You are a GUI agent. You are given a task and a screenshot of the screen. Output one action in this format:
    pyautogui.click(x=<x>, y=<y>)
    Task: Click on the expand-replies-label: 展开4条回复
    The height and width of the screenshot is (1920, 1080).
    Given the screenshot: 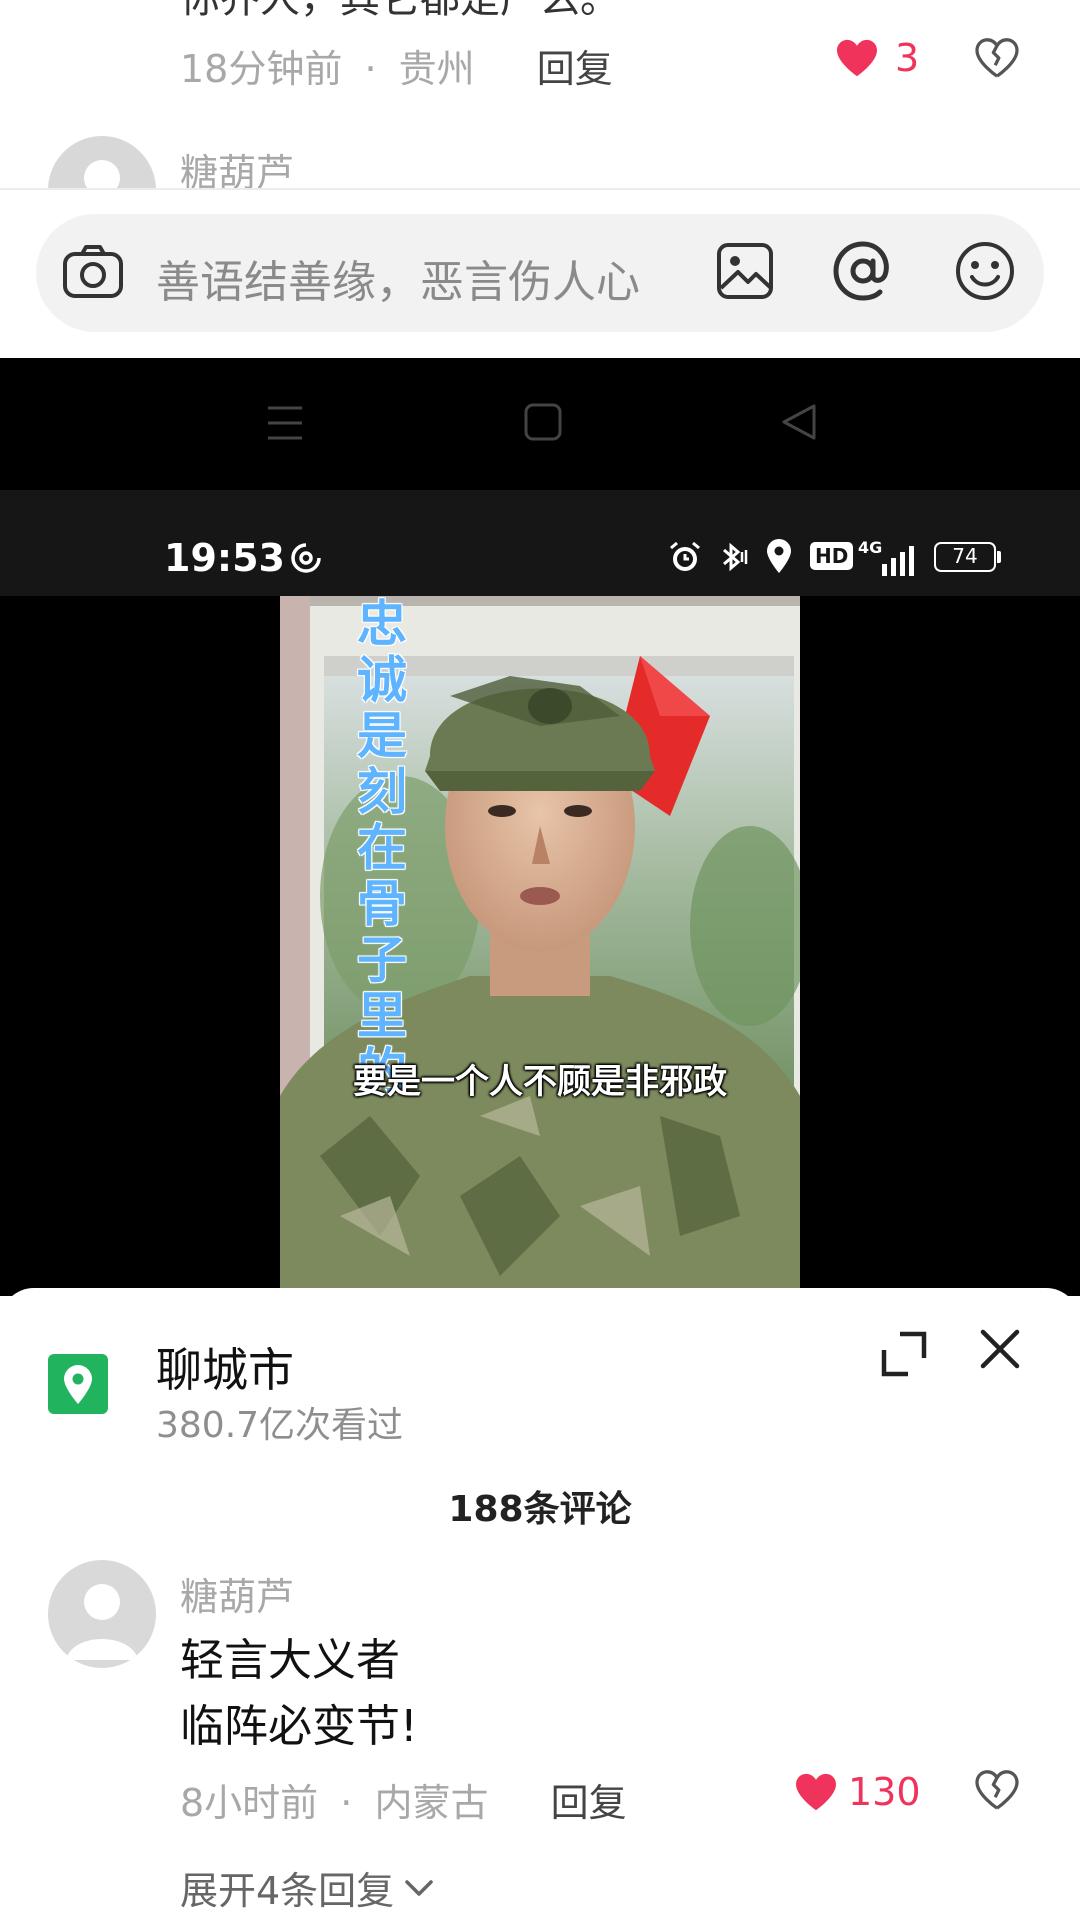 What is the action you would take?
    pyautogui.click(x=287, y=1891)
    